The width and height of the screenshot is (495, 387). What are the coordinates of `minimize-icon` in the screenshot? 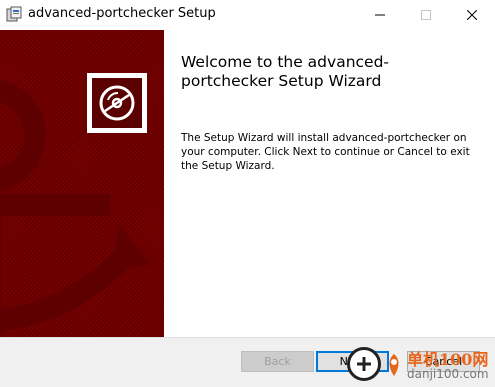 It's located at (380, 15).